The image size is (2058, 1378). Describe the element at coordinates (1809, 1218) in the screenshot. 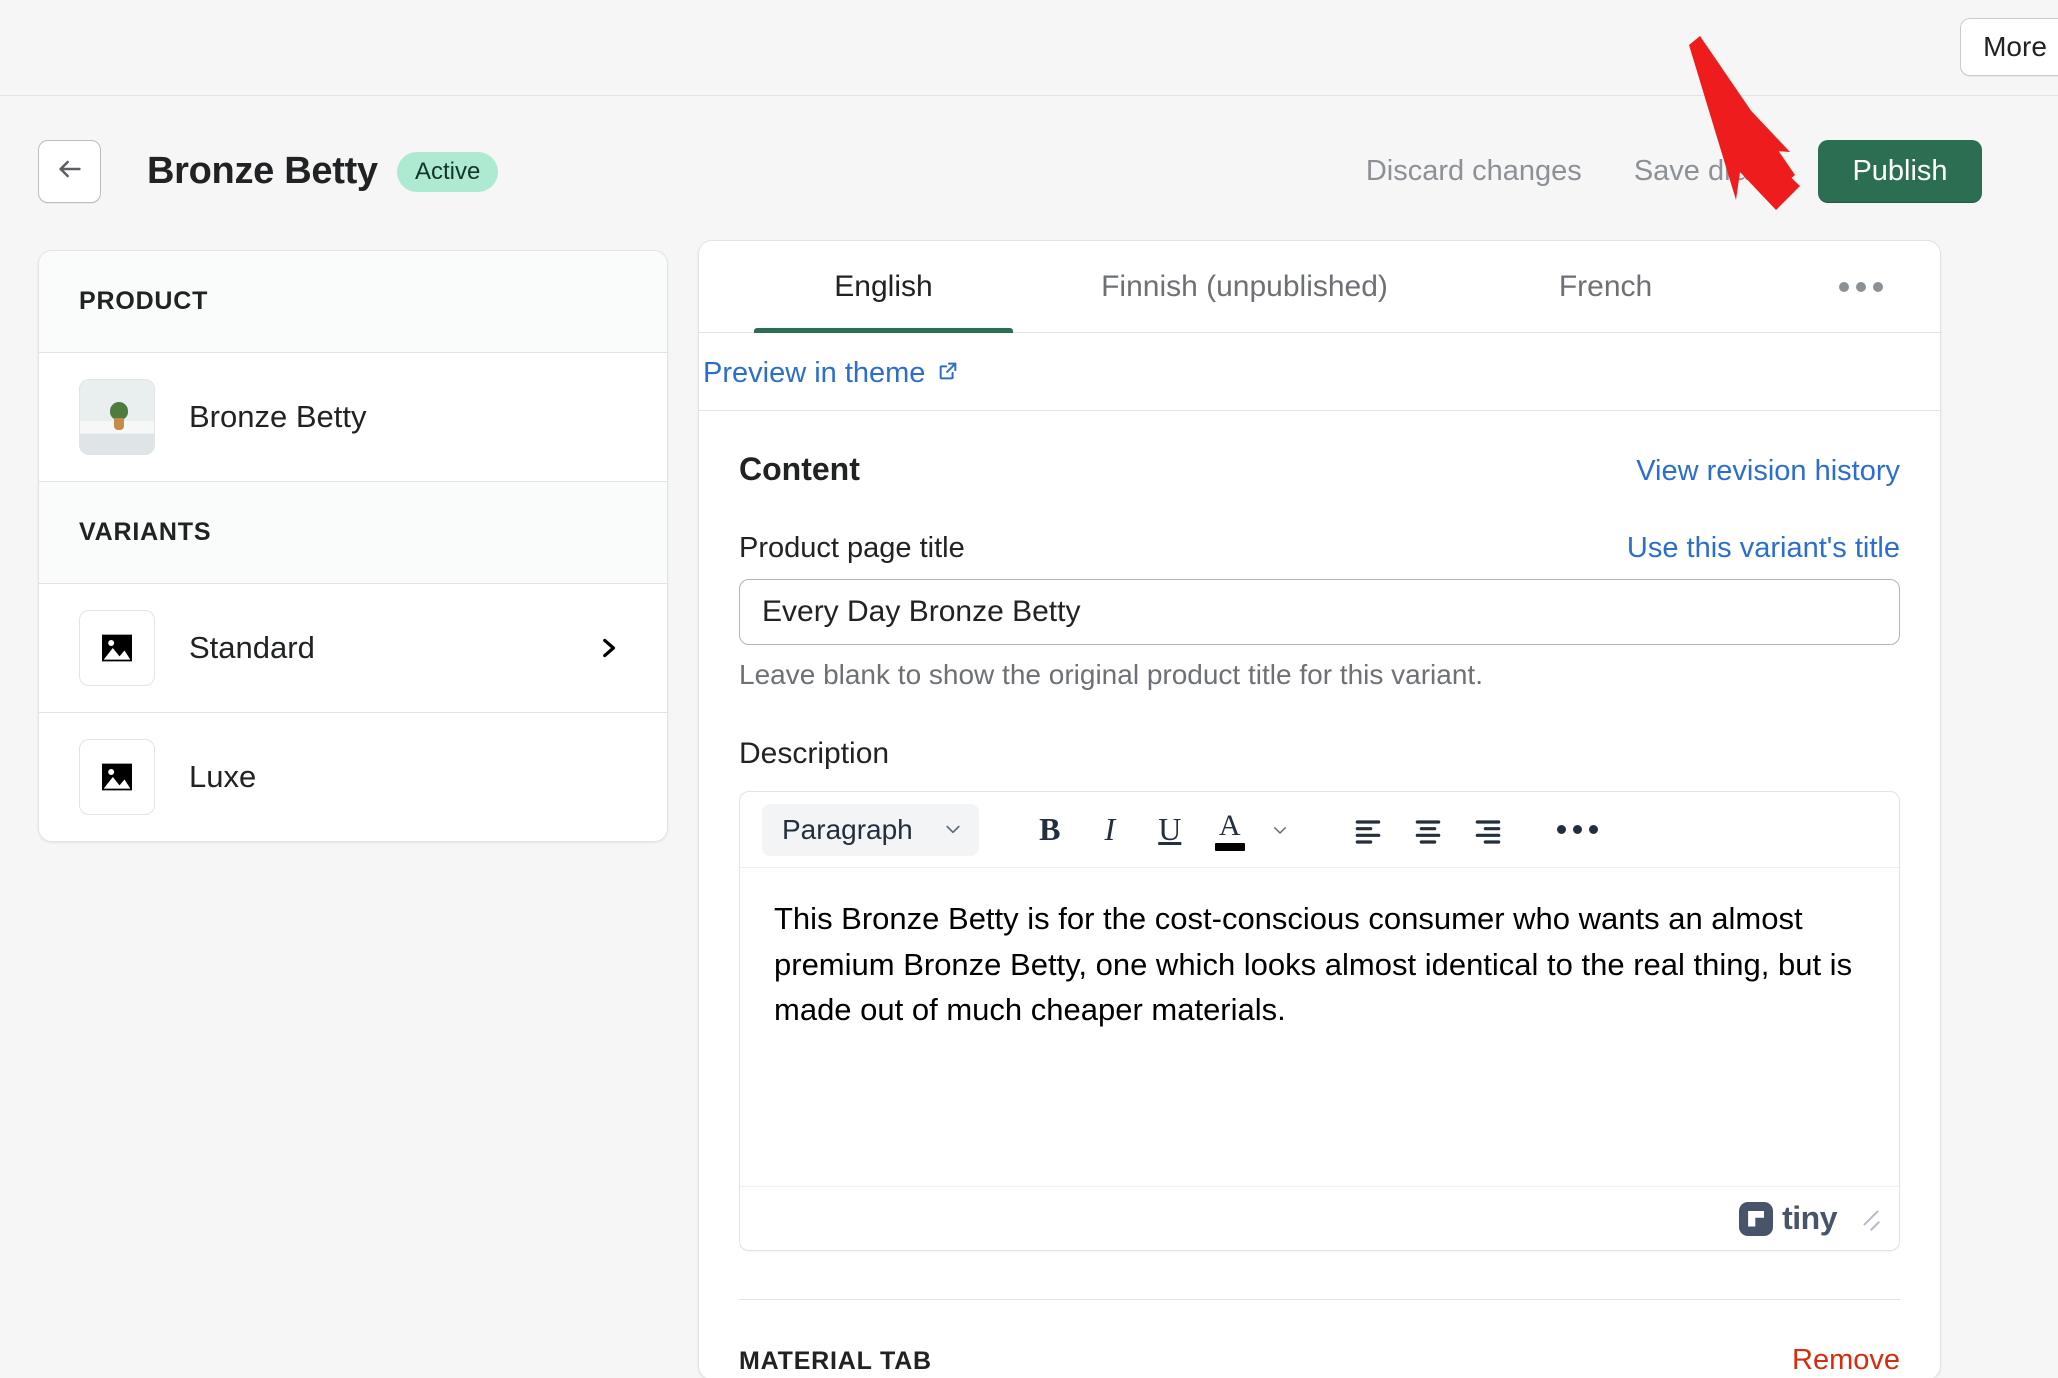

I see `tiny-wordmark: tiny` at that location.